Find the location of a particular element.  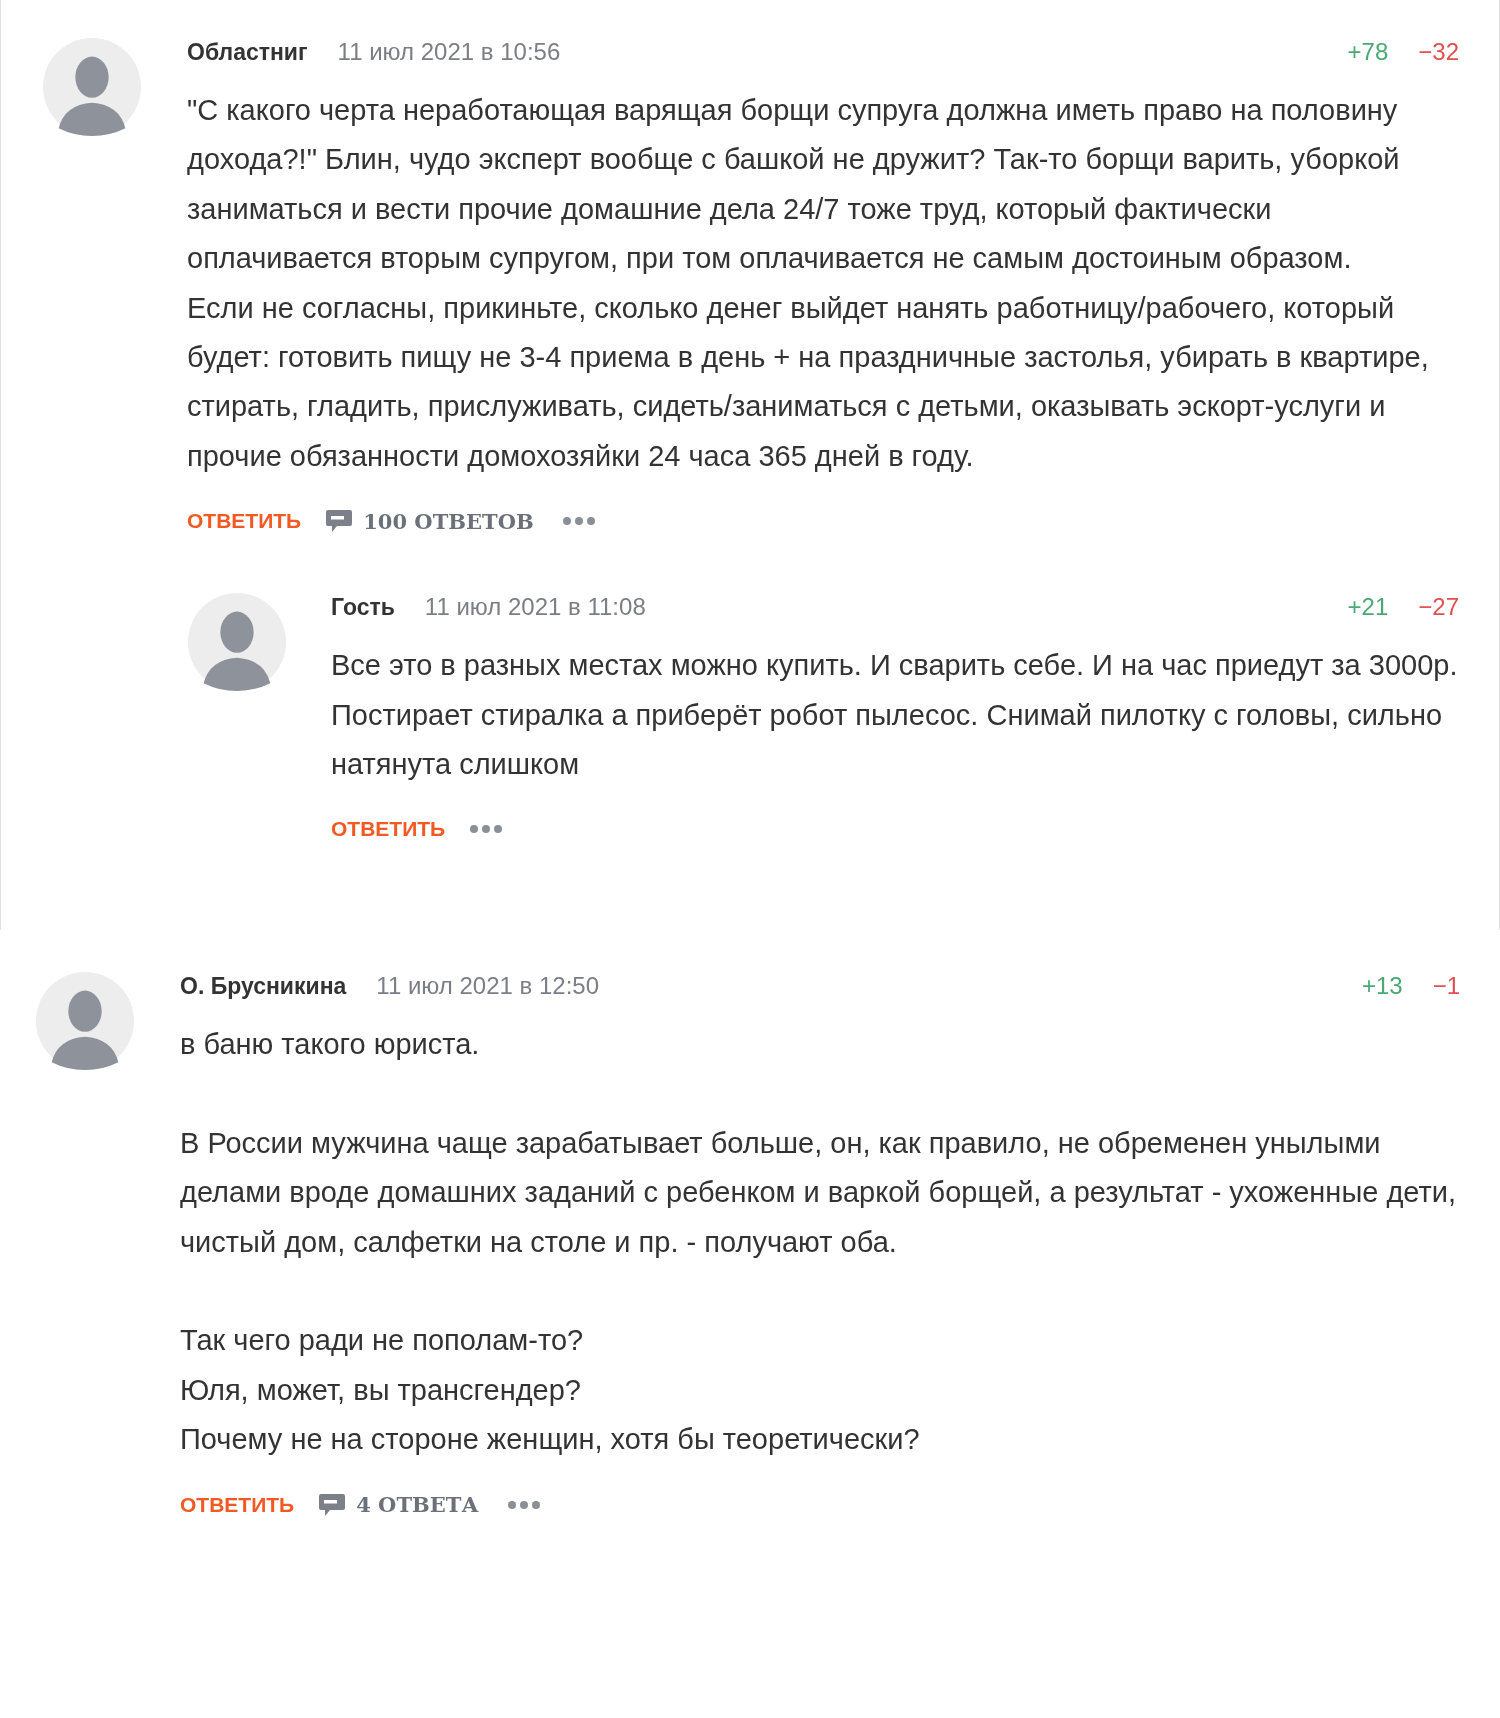

comment-icon is located at coordinates (332, 1504).